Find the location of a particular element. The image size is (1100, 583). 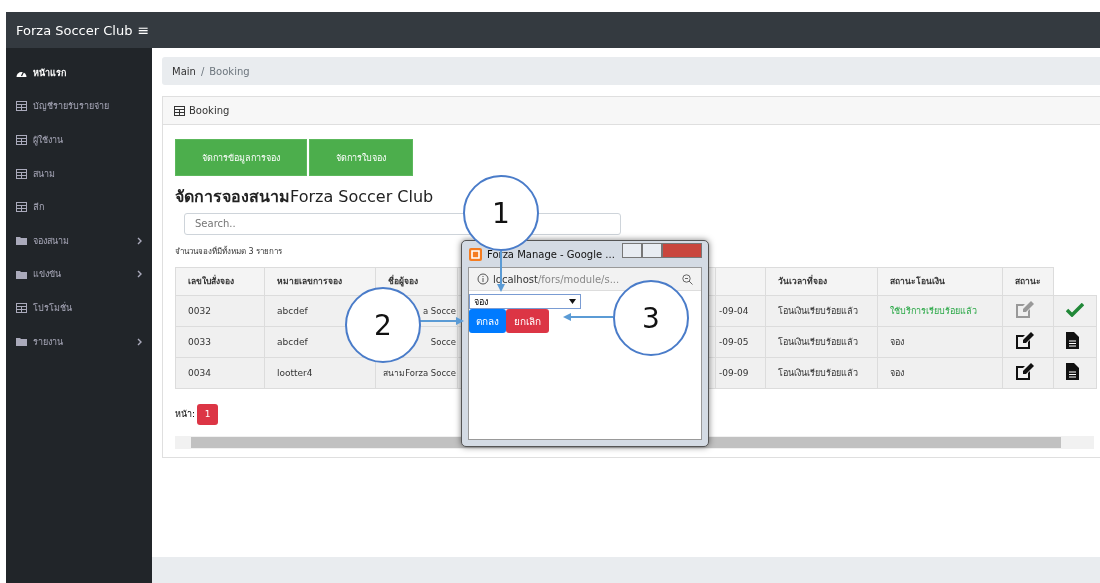

column-header: หมายเลขการจอง is located at coordinates (320, 281).